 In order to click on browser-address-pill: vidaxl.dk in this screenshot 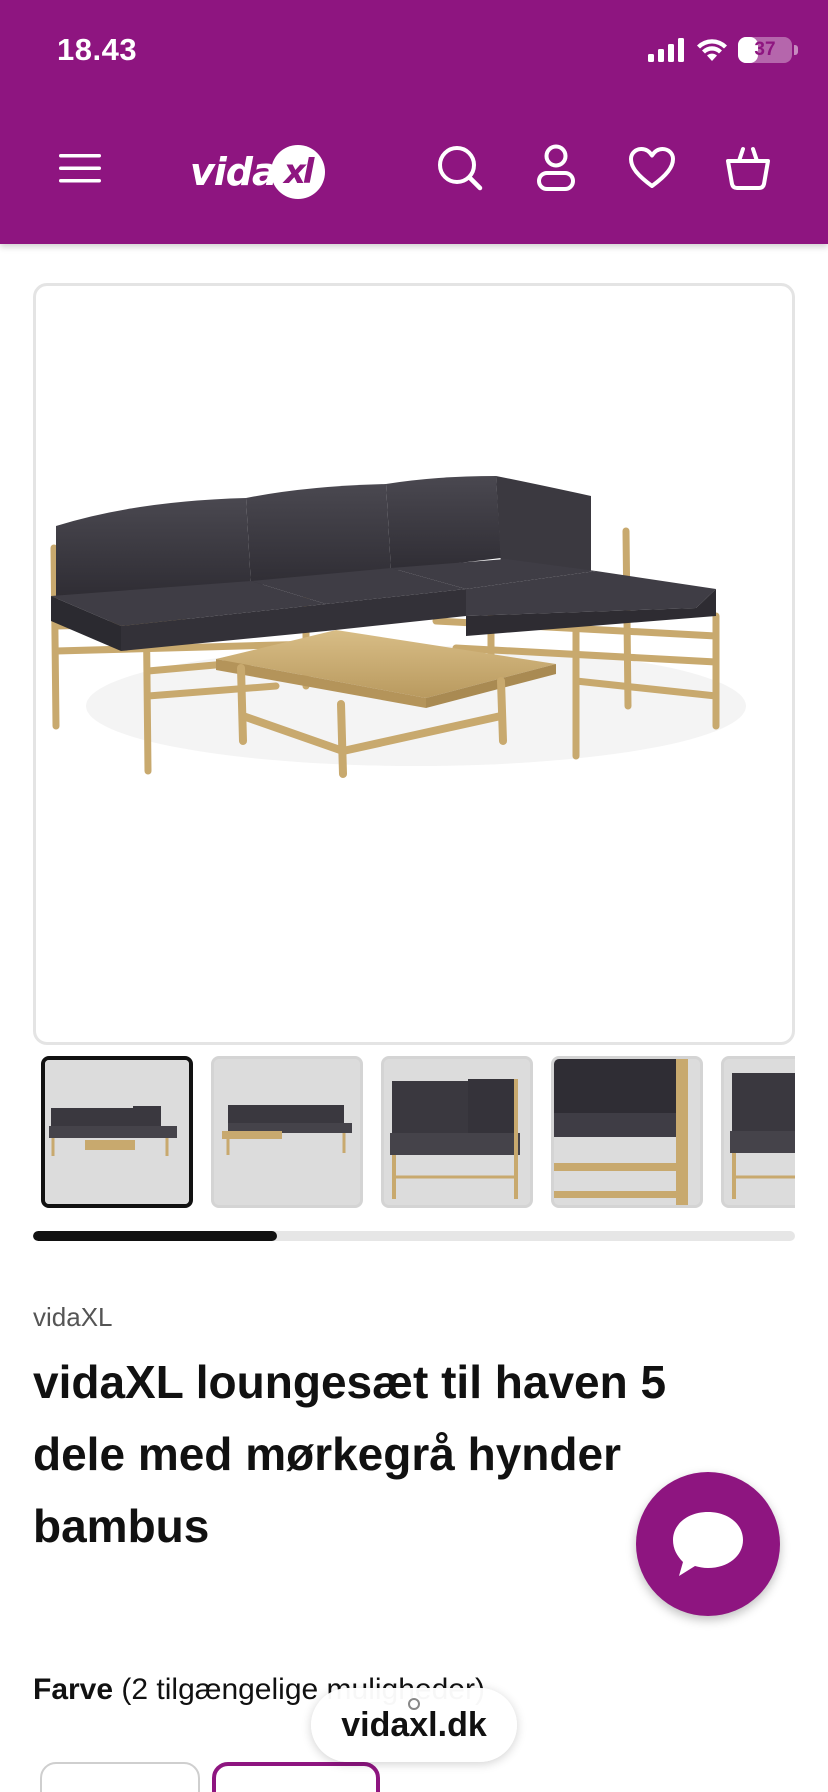, I will do `click(414, 1725)`.